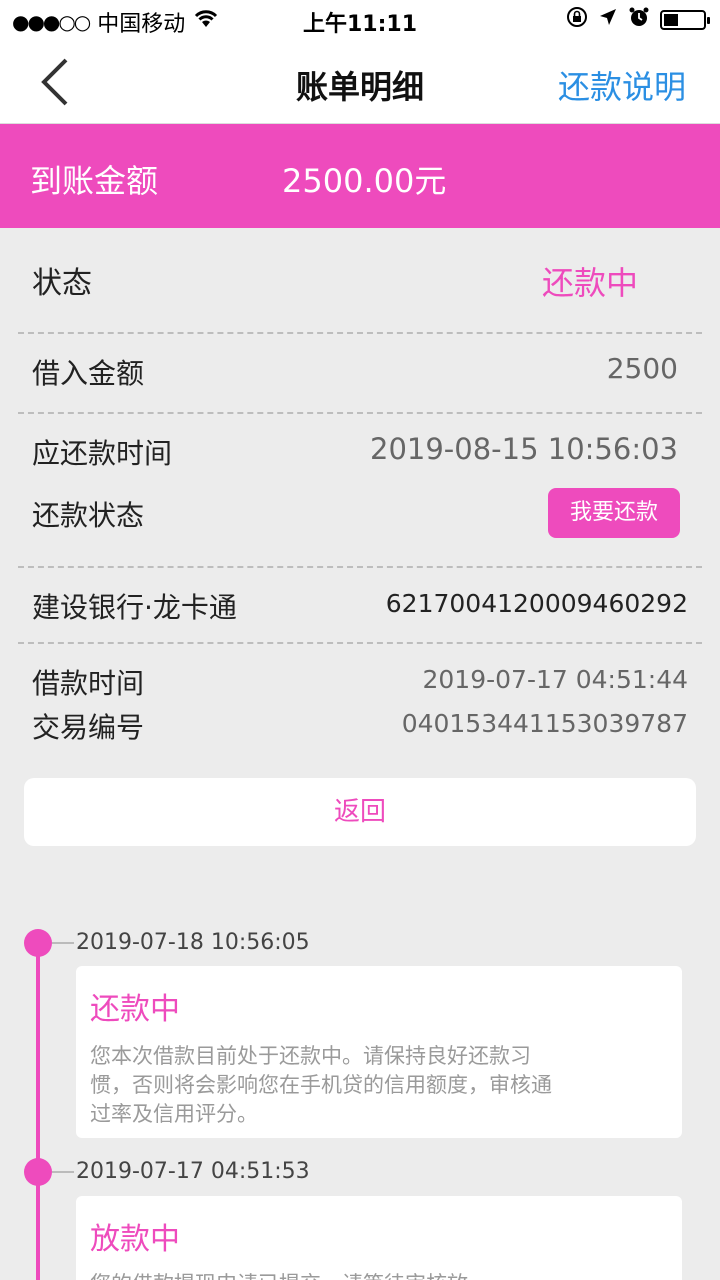 The image size is (720, 1280). I want to click on repayment-instructions-link: 还款说明, so click(622, 85).